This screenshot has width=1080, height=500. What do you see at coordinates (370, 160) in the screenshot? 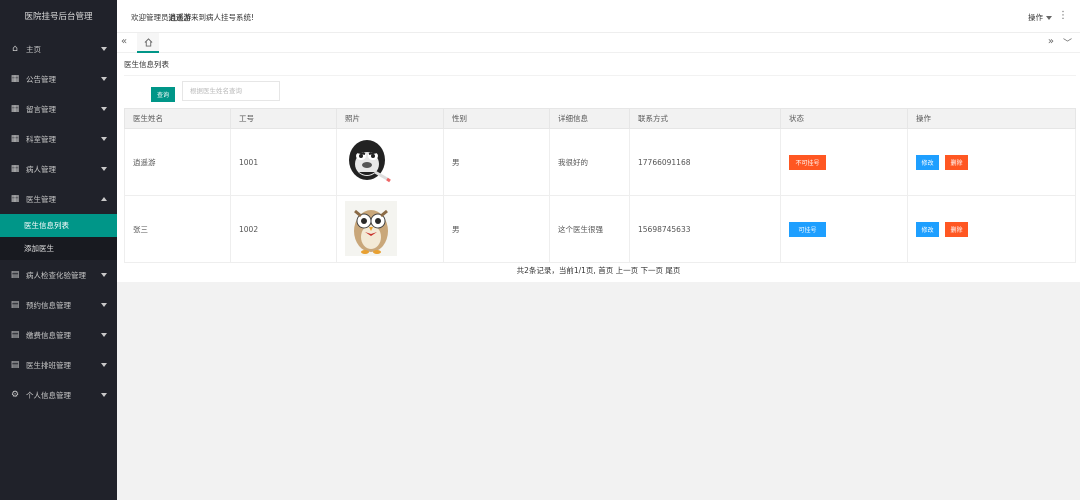
I see `gorilla-avatar` at bounding box center [370, 160].